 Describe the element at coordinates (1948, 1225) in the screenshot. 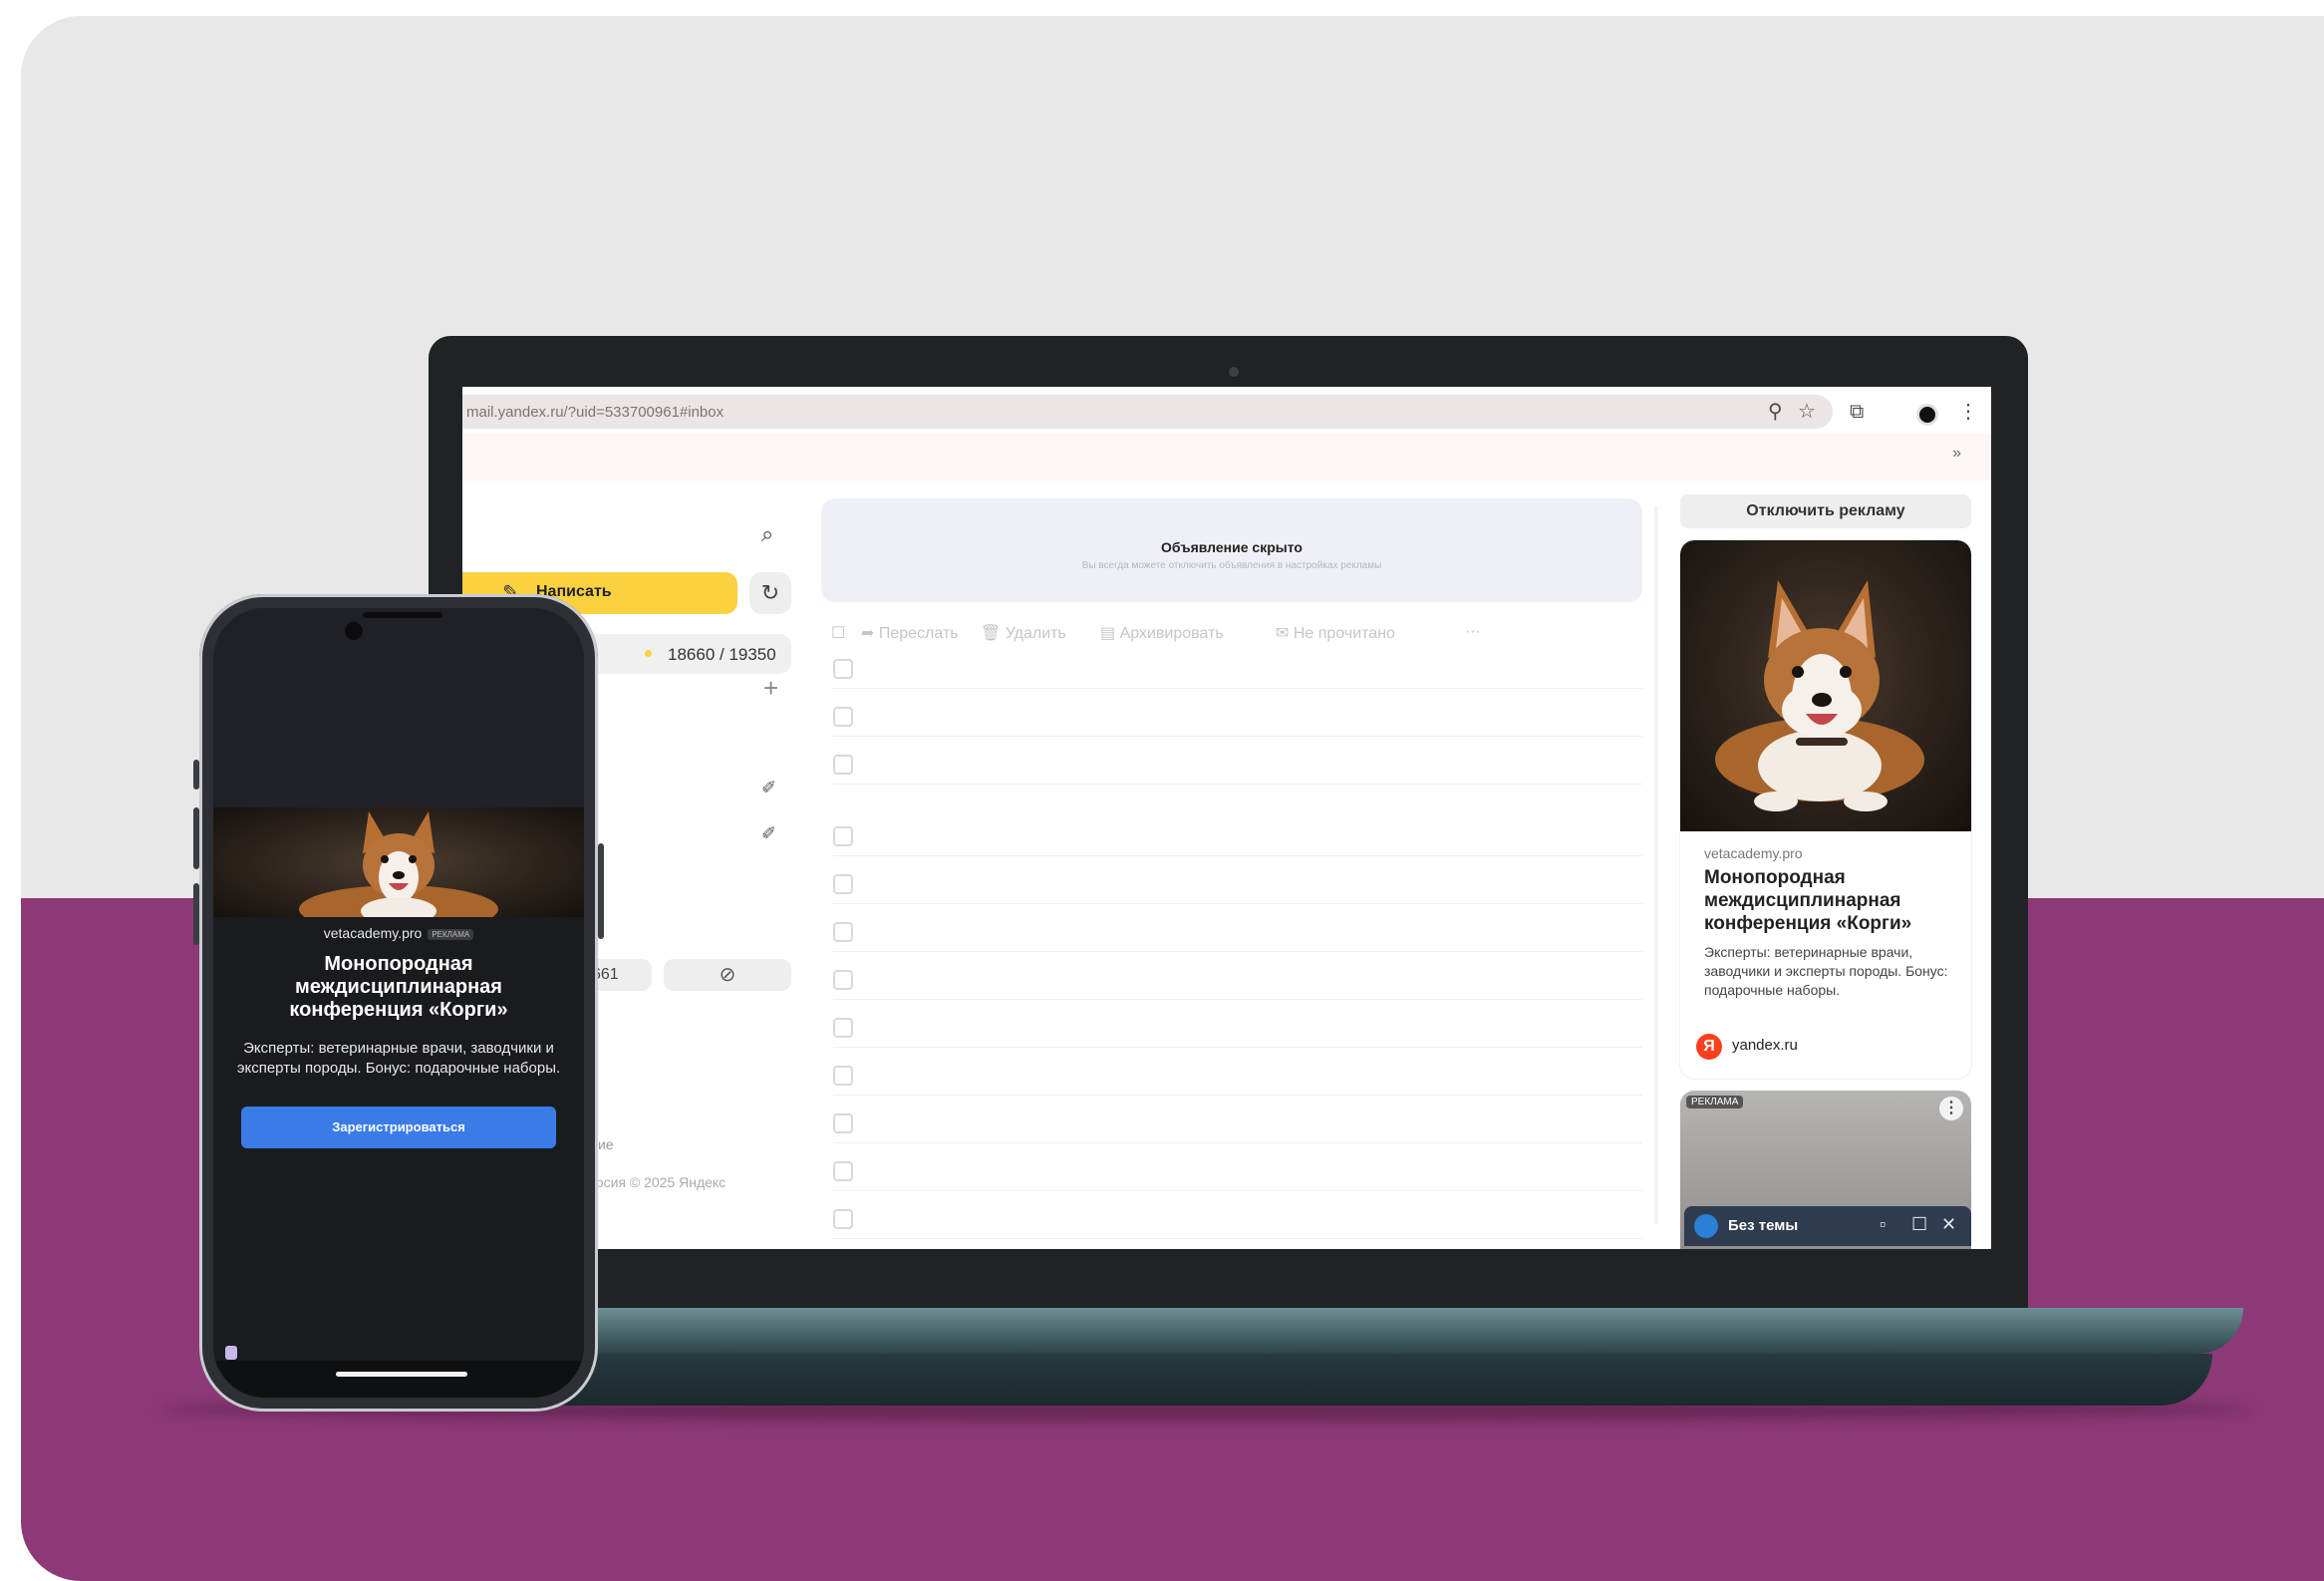

I see `close-icon: ✕` at that location.